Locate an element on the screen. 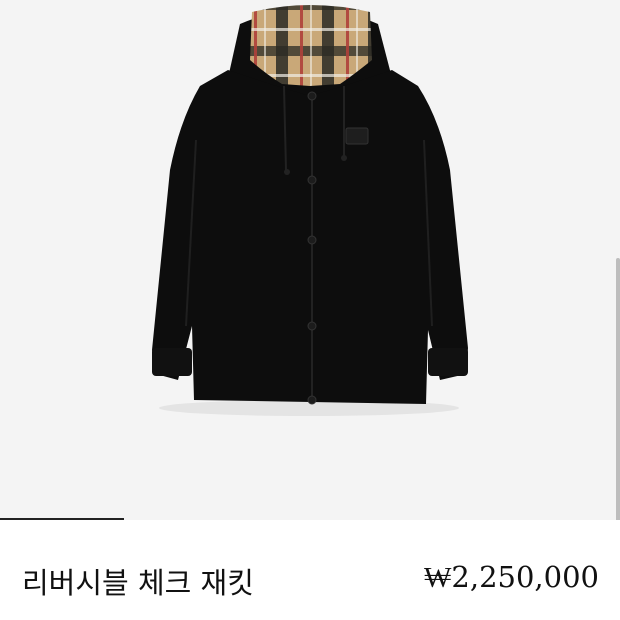 The height and width of the screenshot is (620, 620). product-price: ₩2,250,000 is located at coordinates (511, 577).